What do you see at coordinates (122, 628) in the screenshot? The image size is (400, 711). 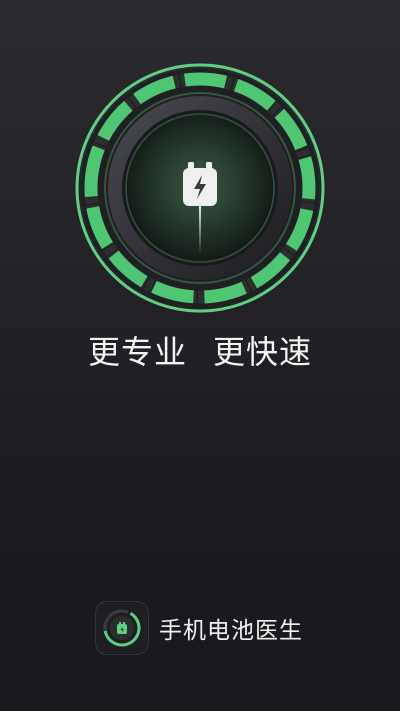 I see `app-logo-icon` at bounding box center [122, 628].